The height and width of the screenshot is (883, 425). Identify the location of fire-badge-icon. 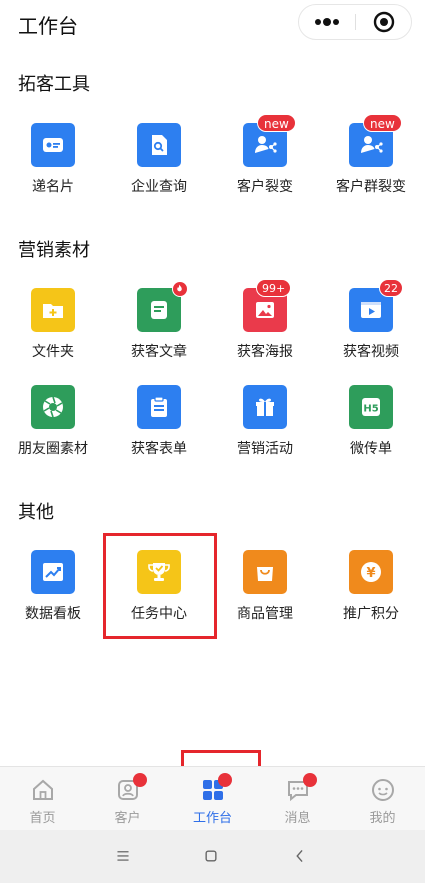
(180, 289).